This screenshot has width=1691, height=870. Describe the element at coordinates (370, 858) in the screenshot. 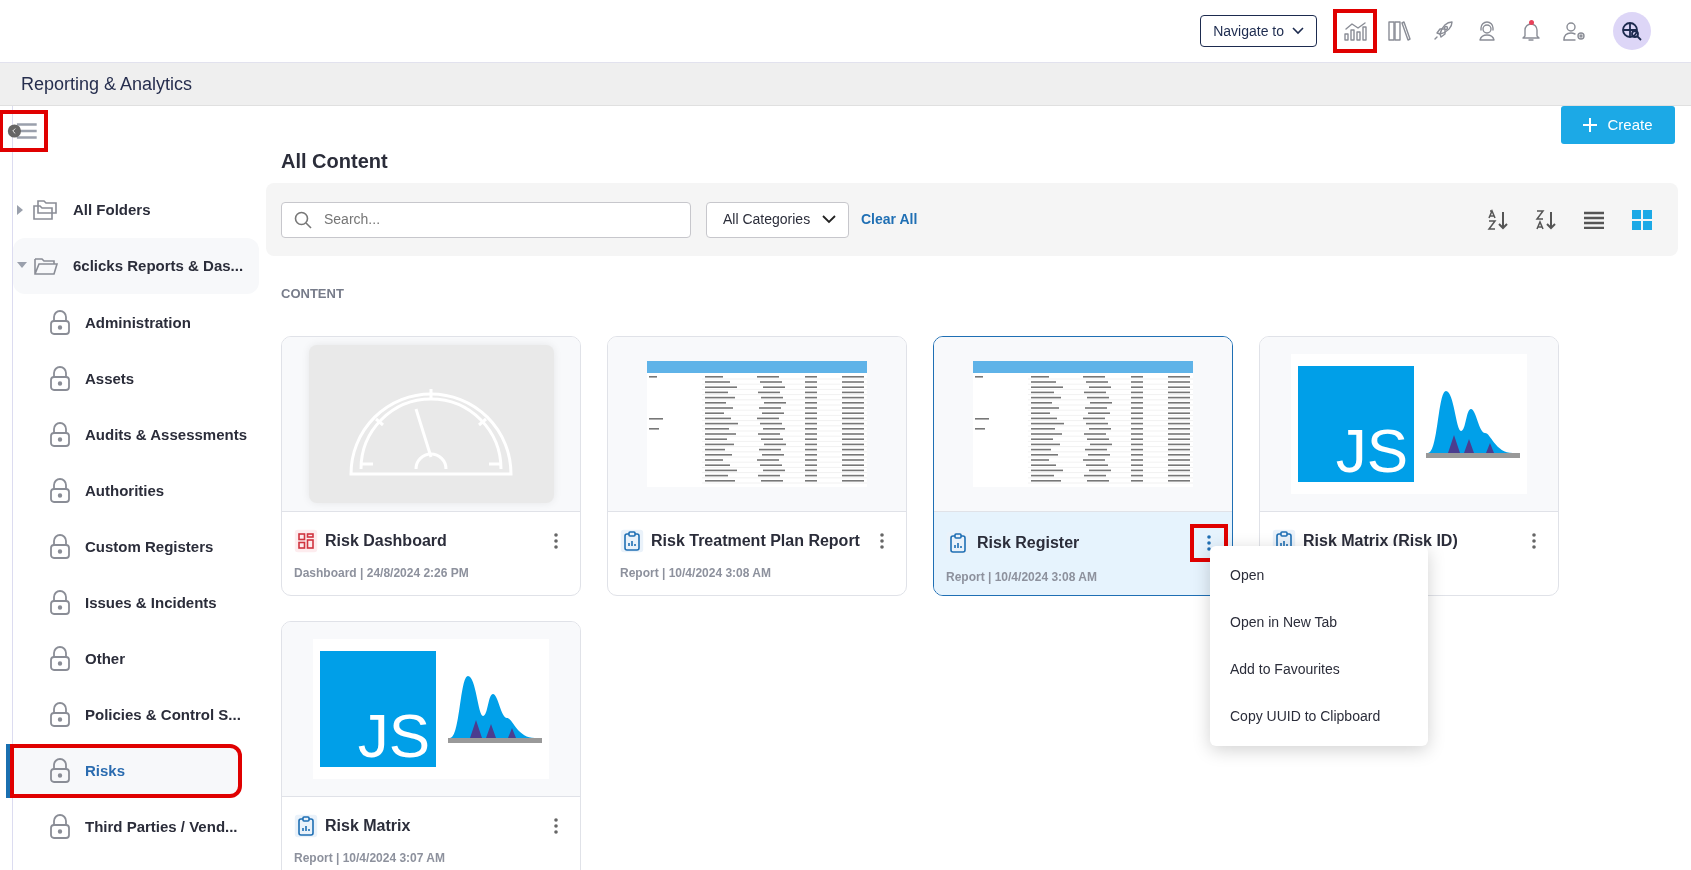

I see `card-meta: Report | 10/4/2024 3:07 AM` at that location.